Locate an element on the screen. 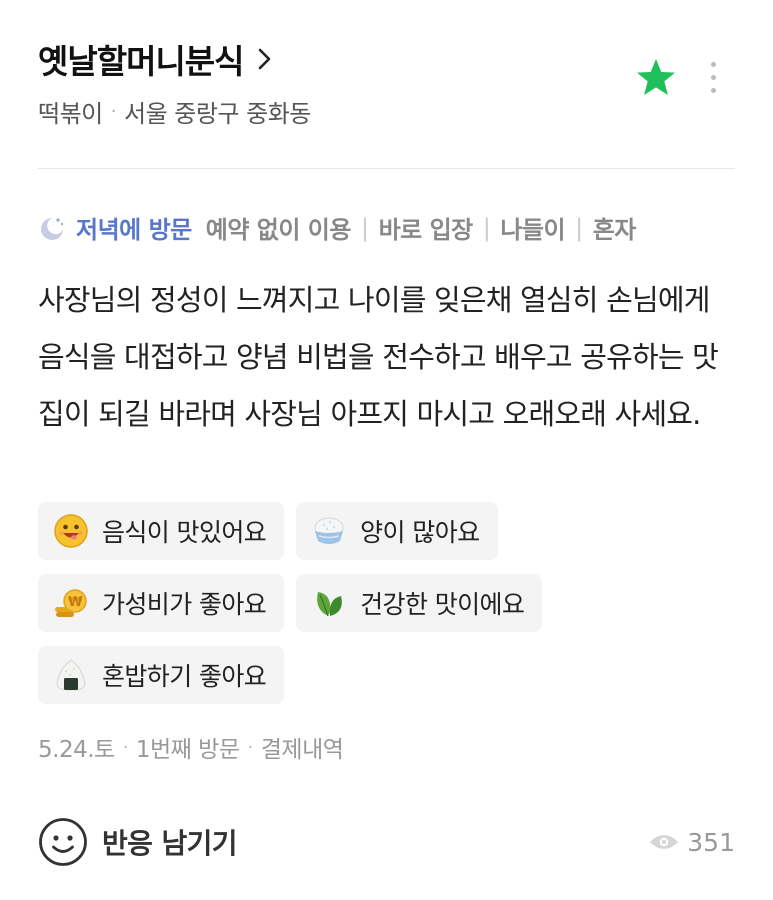  review-footer: 반응 남기기 351 is located at coordinates (386, 842).